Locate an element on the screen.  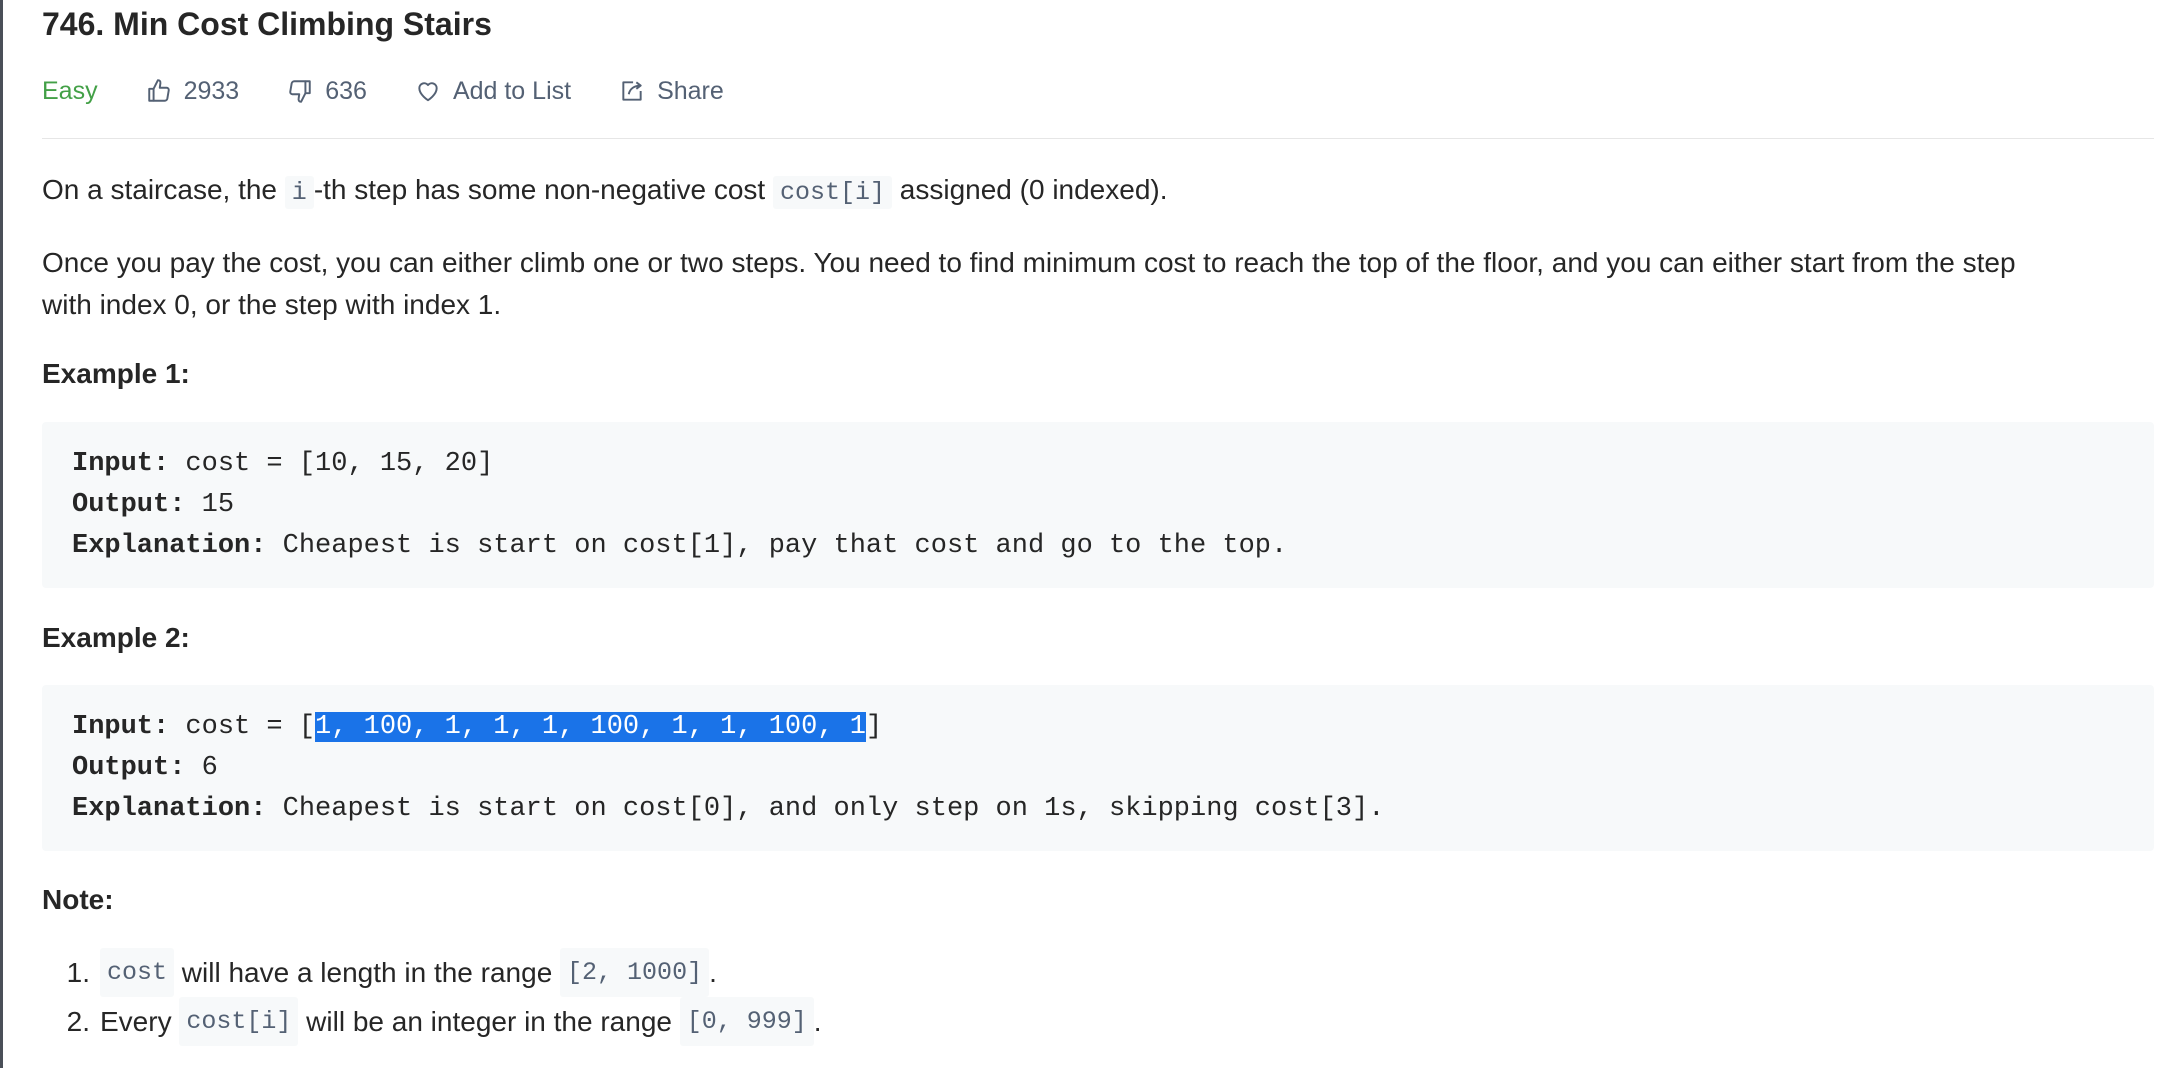
inline-code: [0, 999] is located at coordinates (746, 1021).